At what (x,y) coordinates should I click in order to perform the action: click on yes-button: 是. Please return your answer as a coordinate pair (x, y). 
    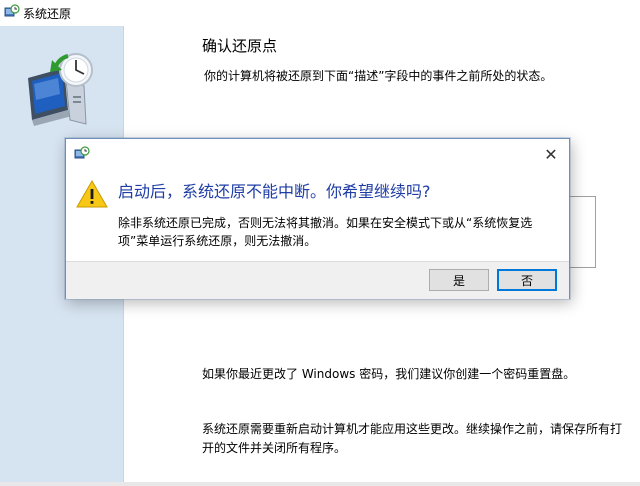
    Looking at the image, I should click on (459, 280).